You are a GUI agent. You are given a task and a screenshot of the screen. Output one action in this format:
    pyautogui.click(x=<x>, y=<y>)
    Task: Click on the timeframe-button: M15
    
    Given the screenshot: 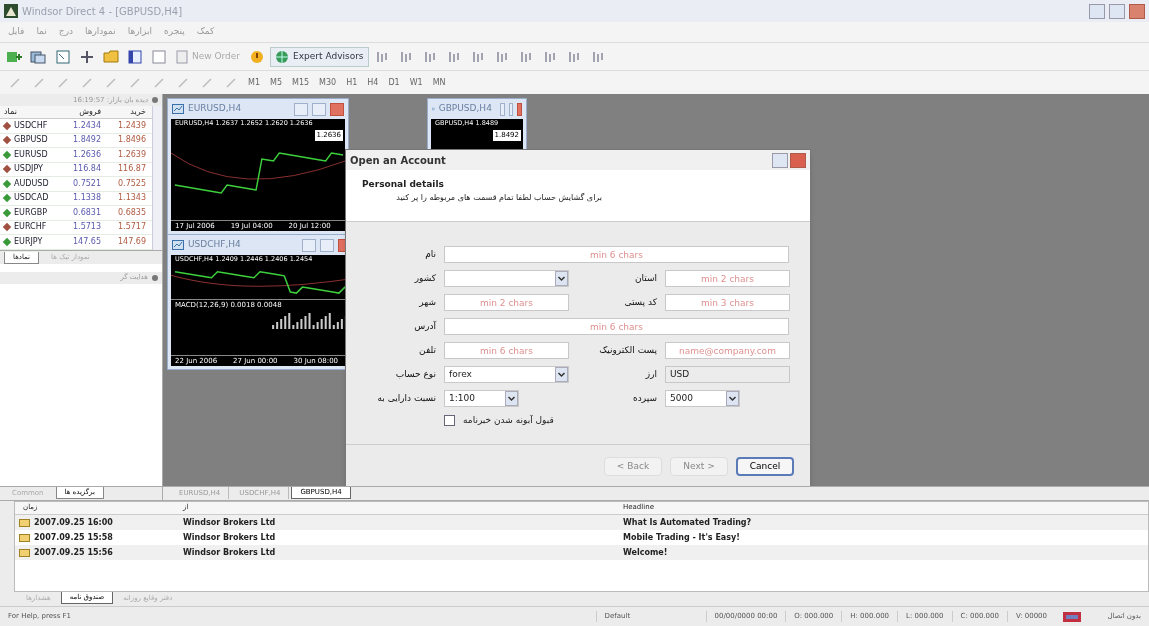 What is the action you would take?
    pyautogui.click(x=301, y=82)
    